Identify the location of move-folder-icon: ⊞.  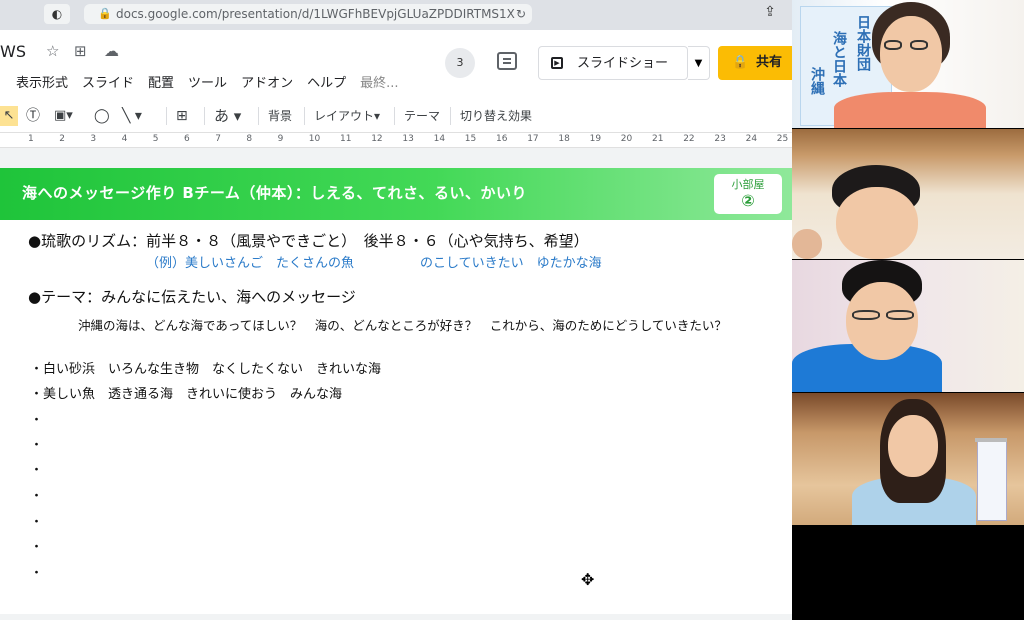
(80, 51).